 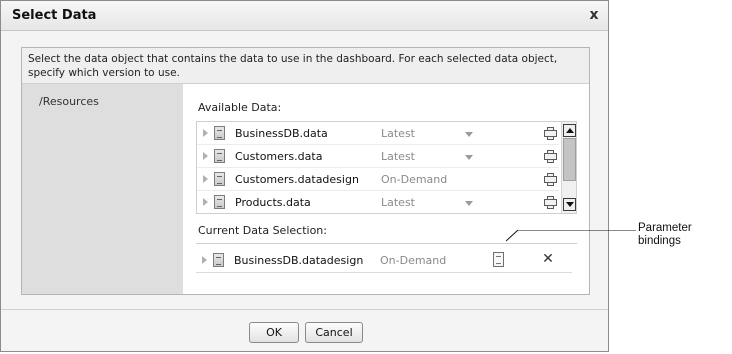 What do you see at coordinates (378, 202) in the screenshot?
I see `list-item: Products.data Latest` at bounding box center [378, 202].